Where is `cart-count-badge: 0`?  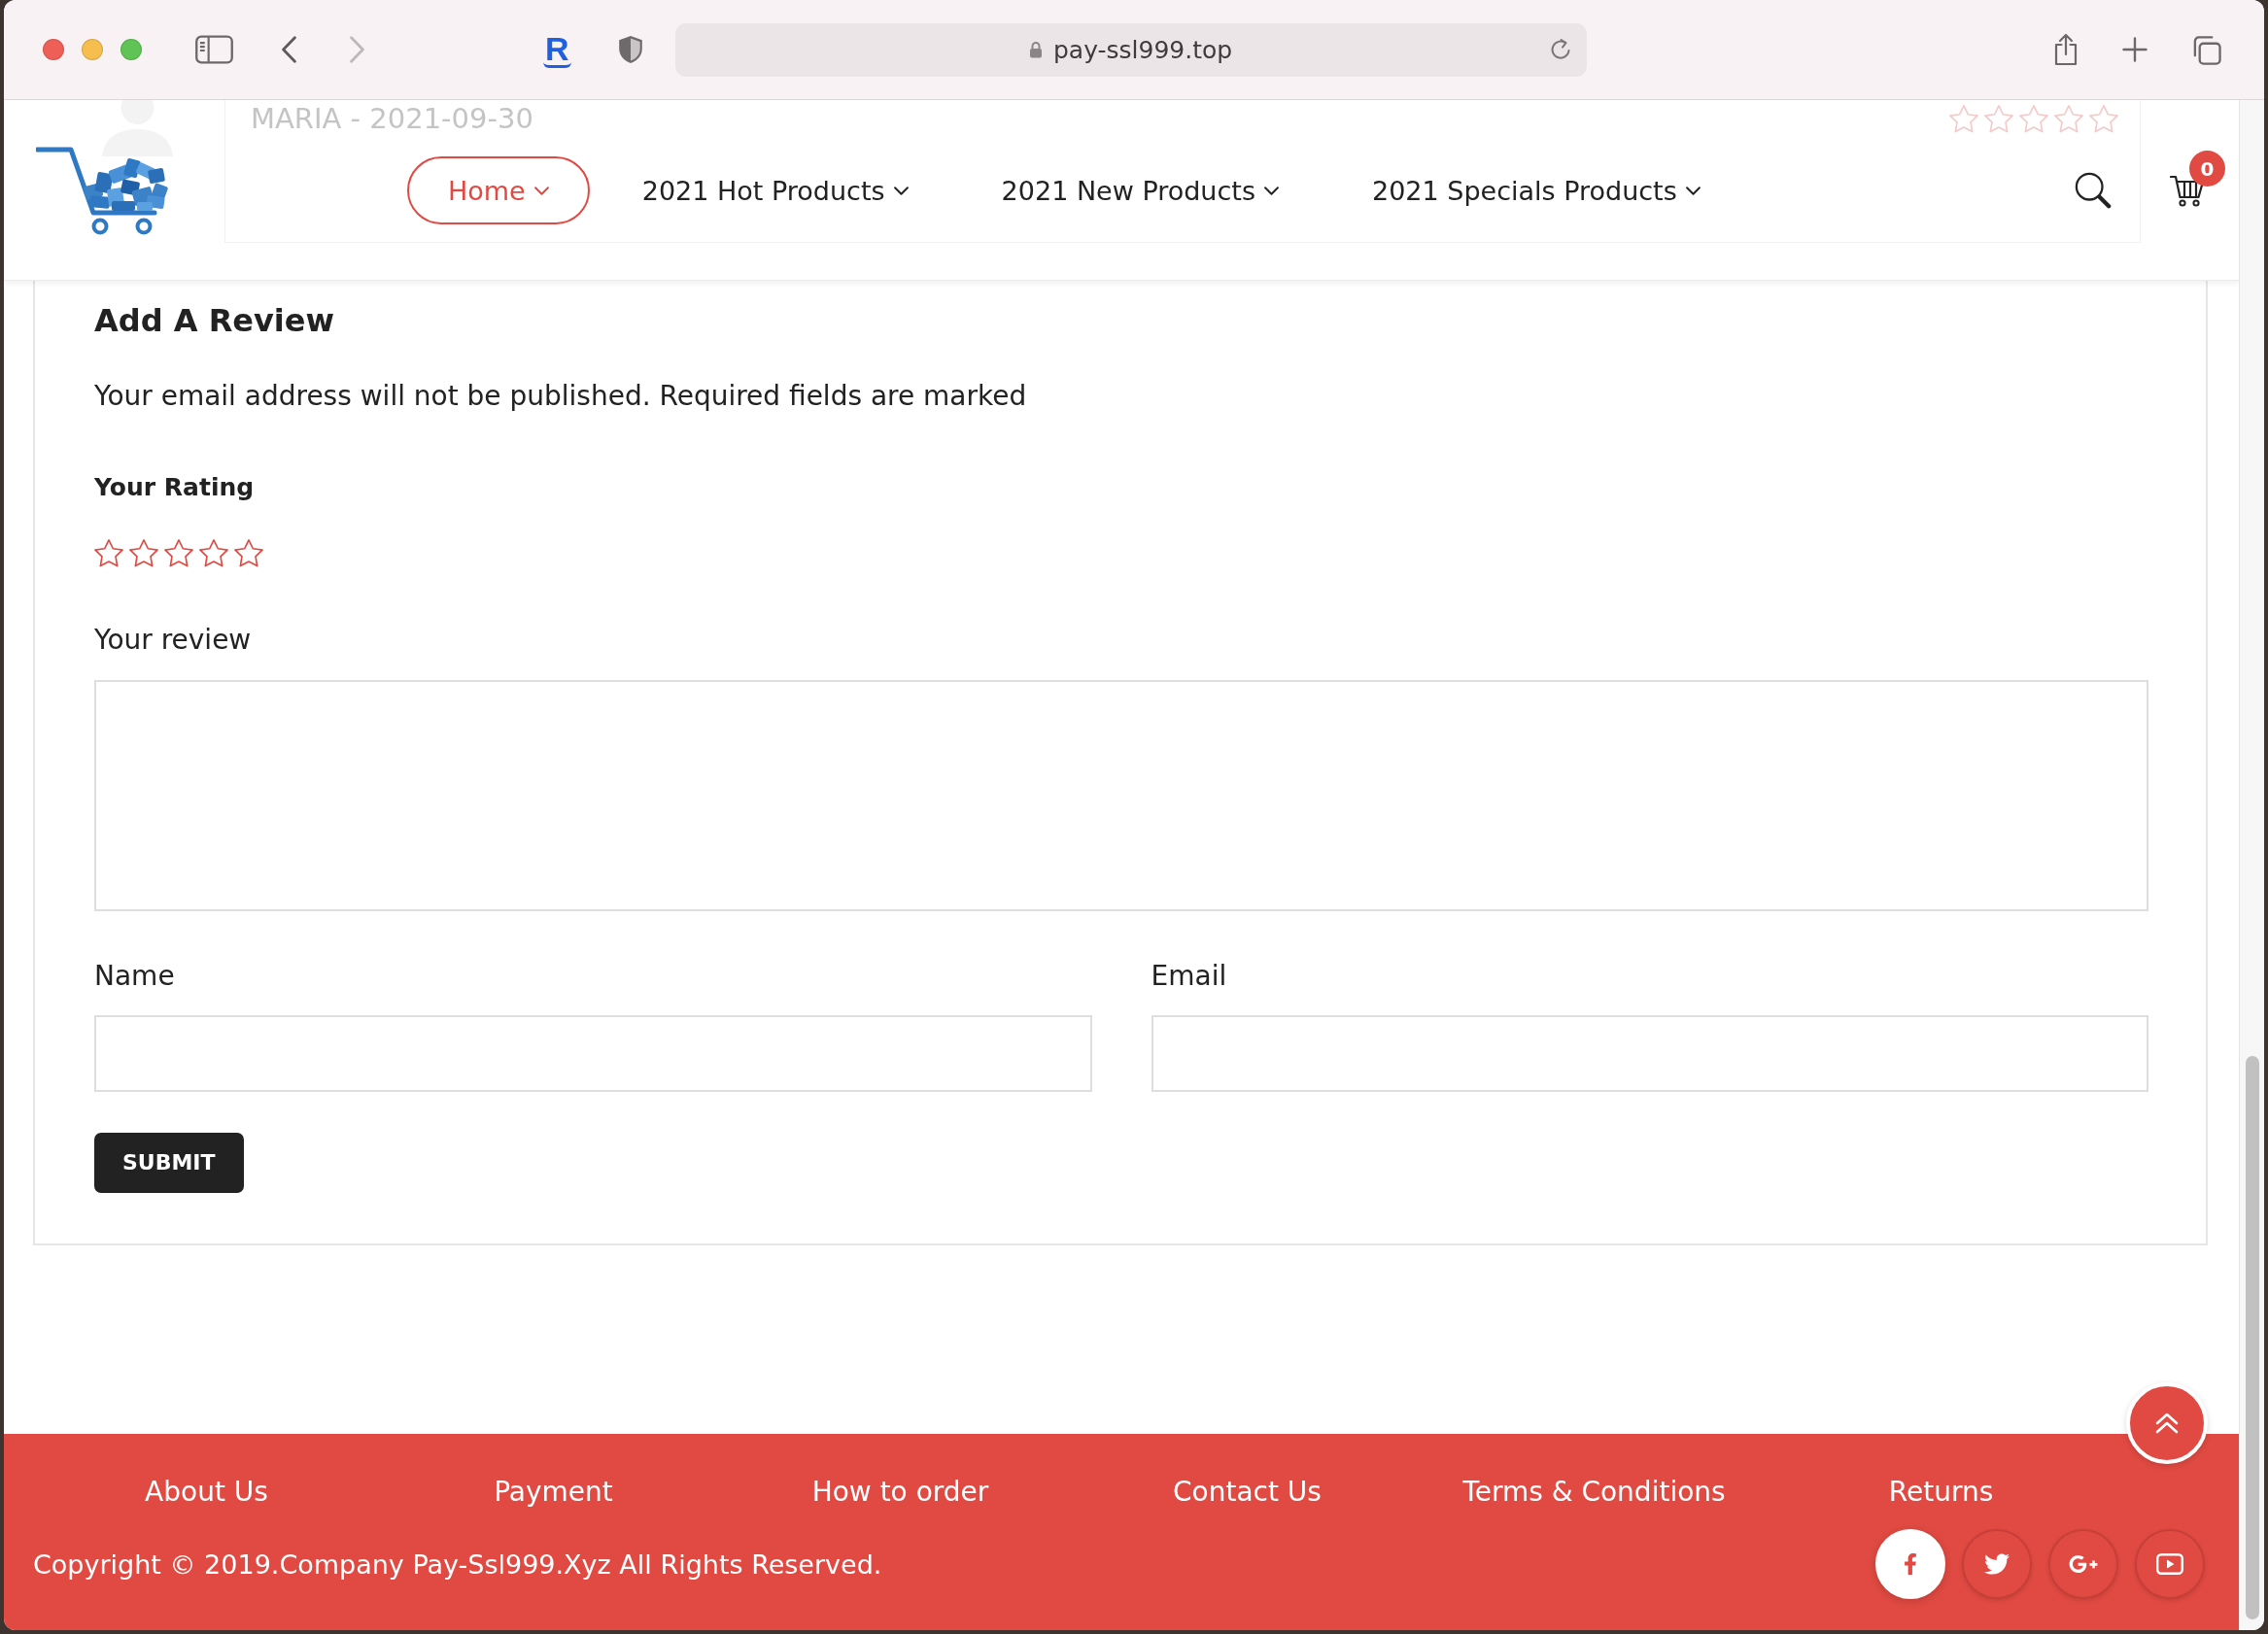
cart-count-badge: 0 is located at coordinates (2207, 169).